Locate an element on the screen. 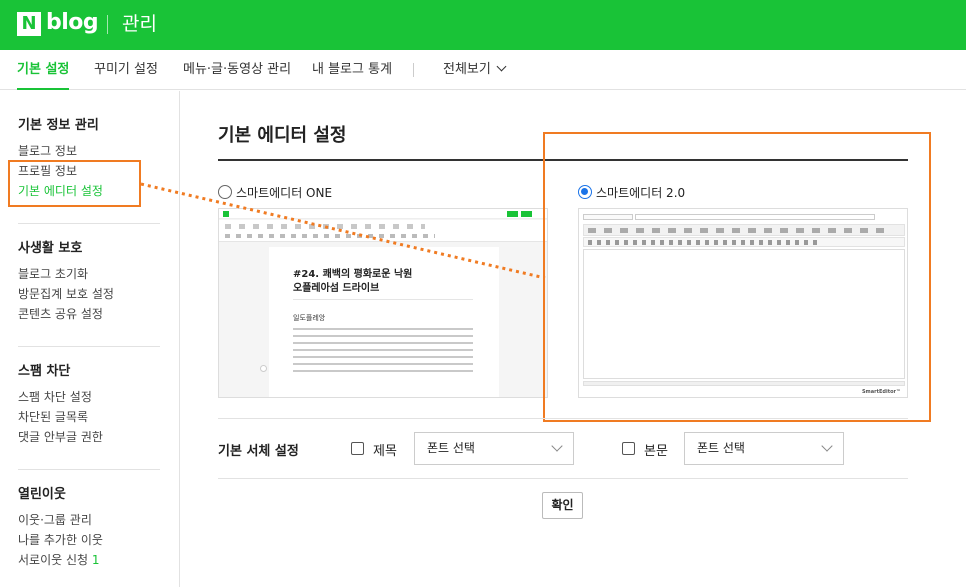 The width and height of the screenshot is (966, 587). title-font-checkbox is located at coordinates (357, 448).